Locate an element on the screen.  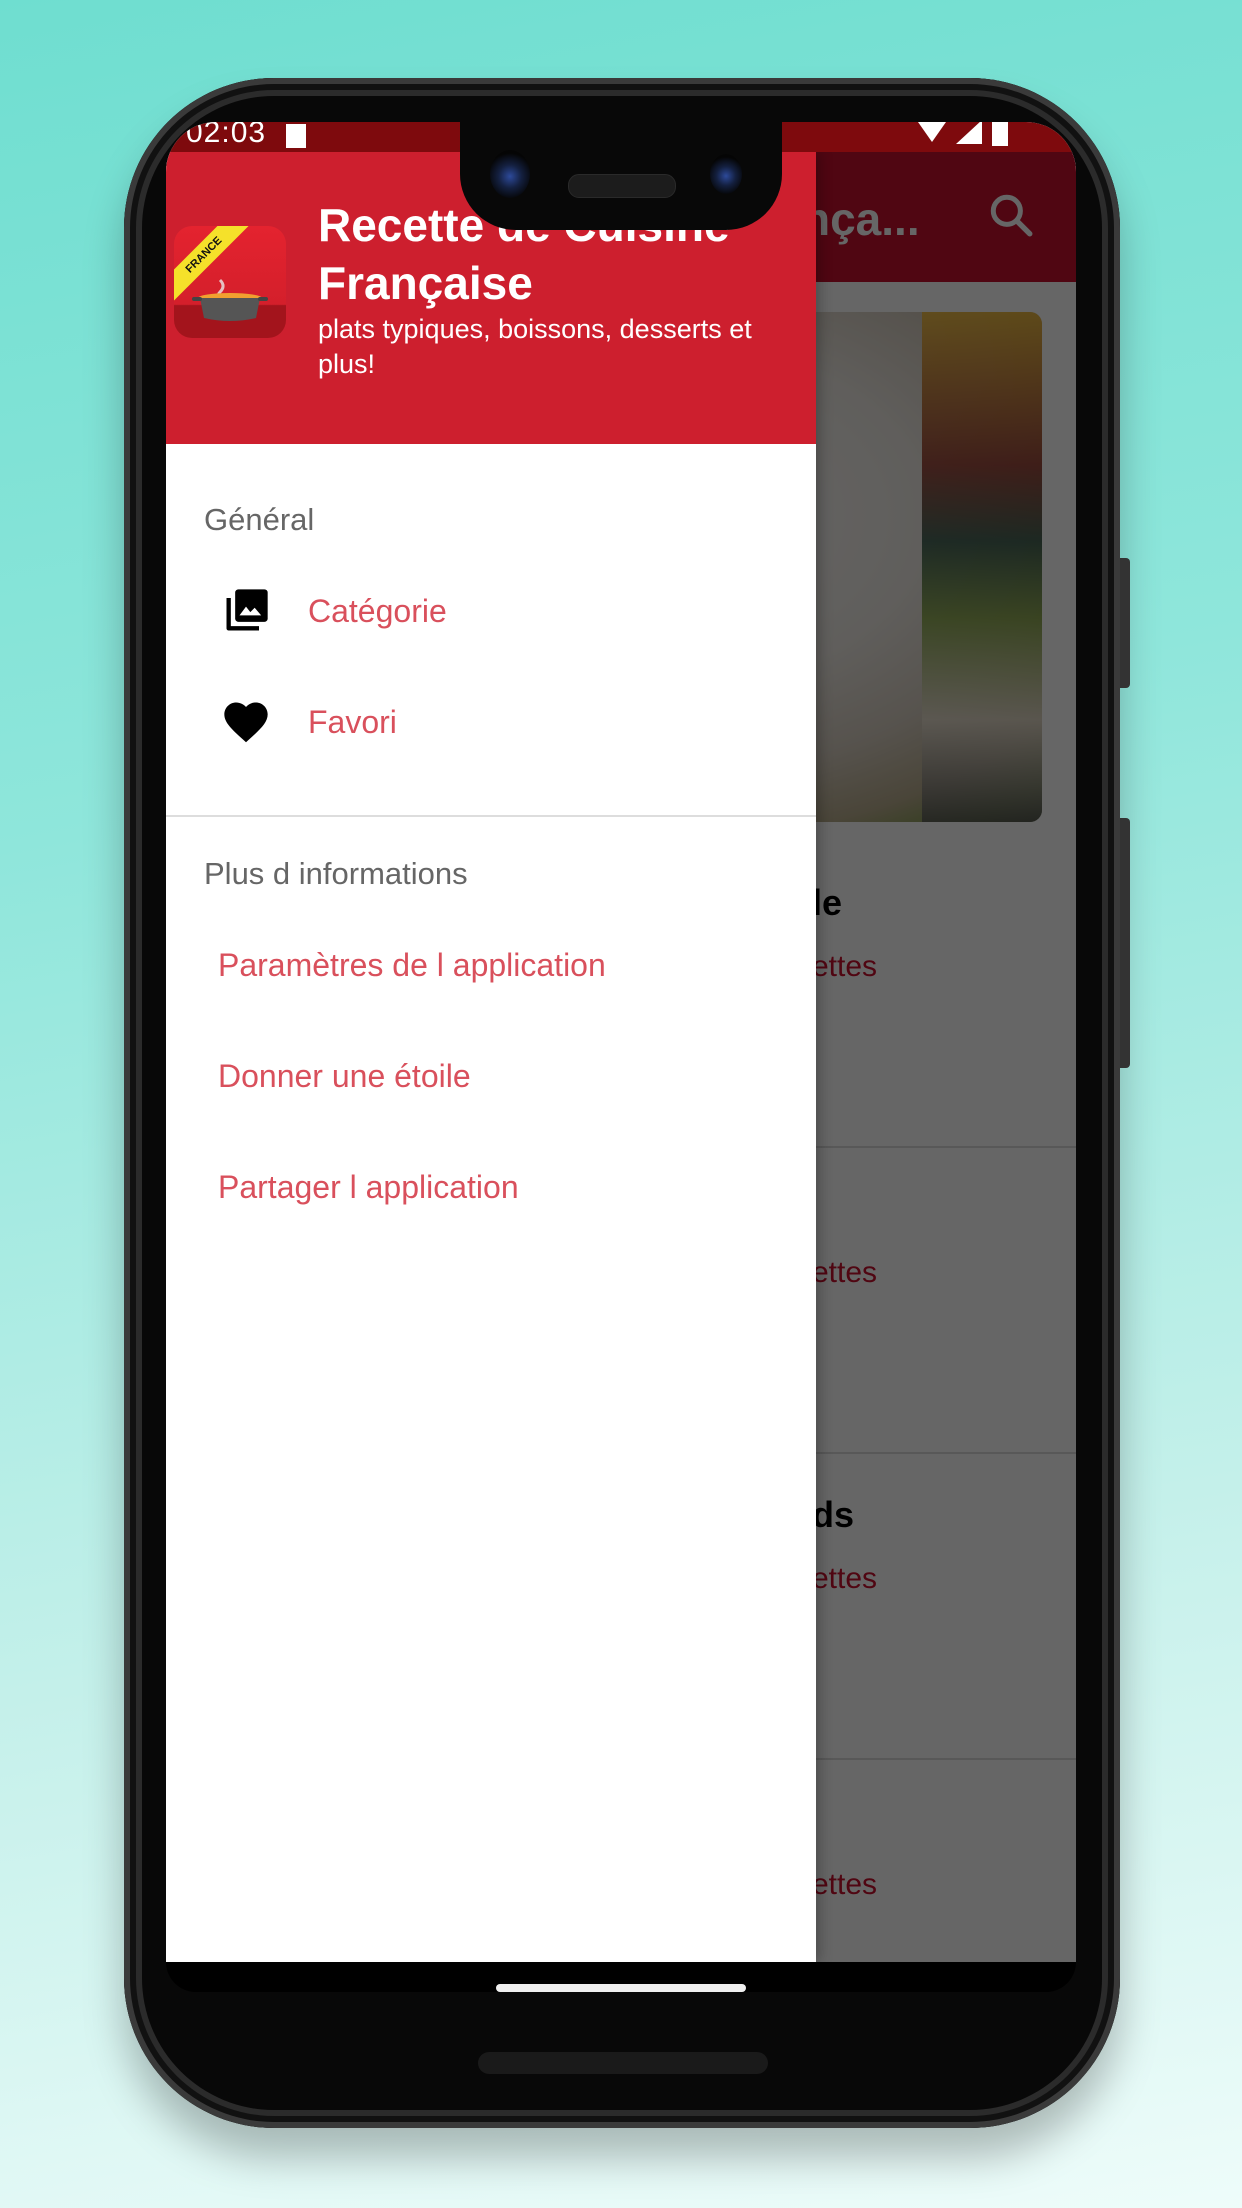
section-label-general: Général is located at coordinates (259, 519).